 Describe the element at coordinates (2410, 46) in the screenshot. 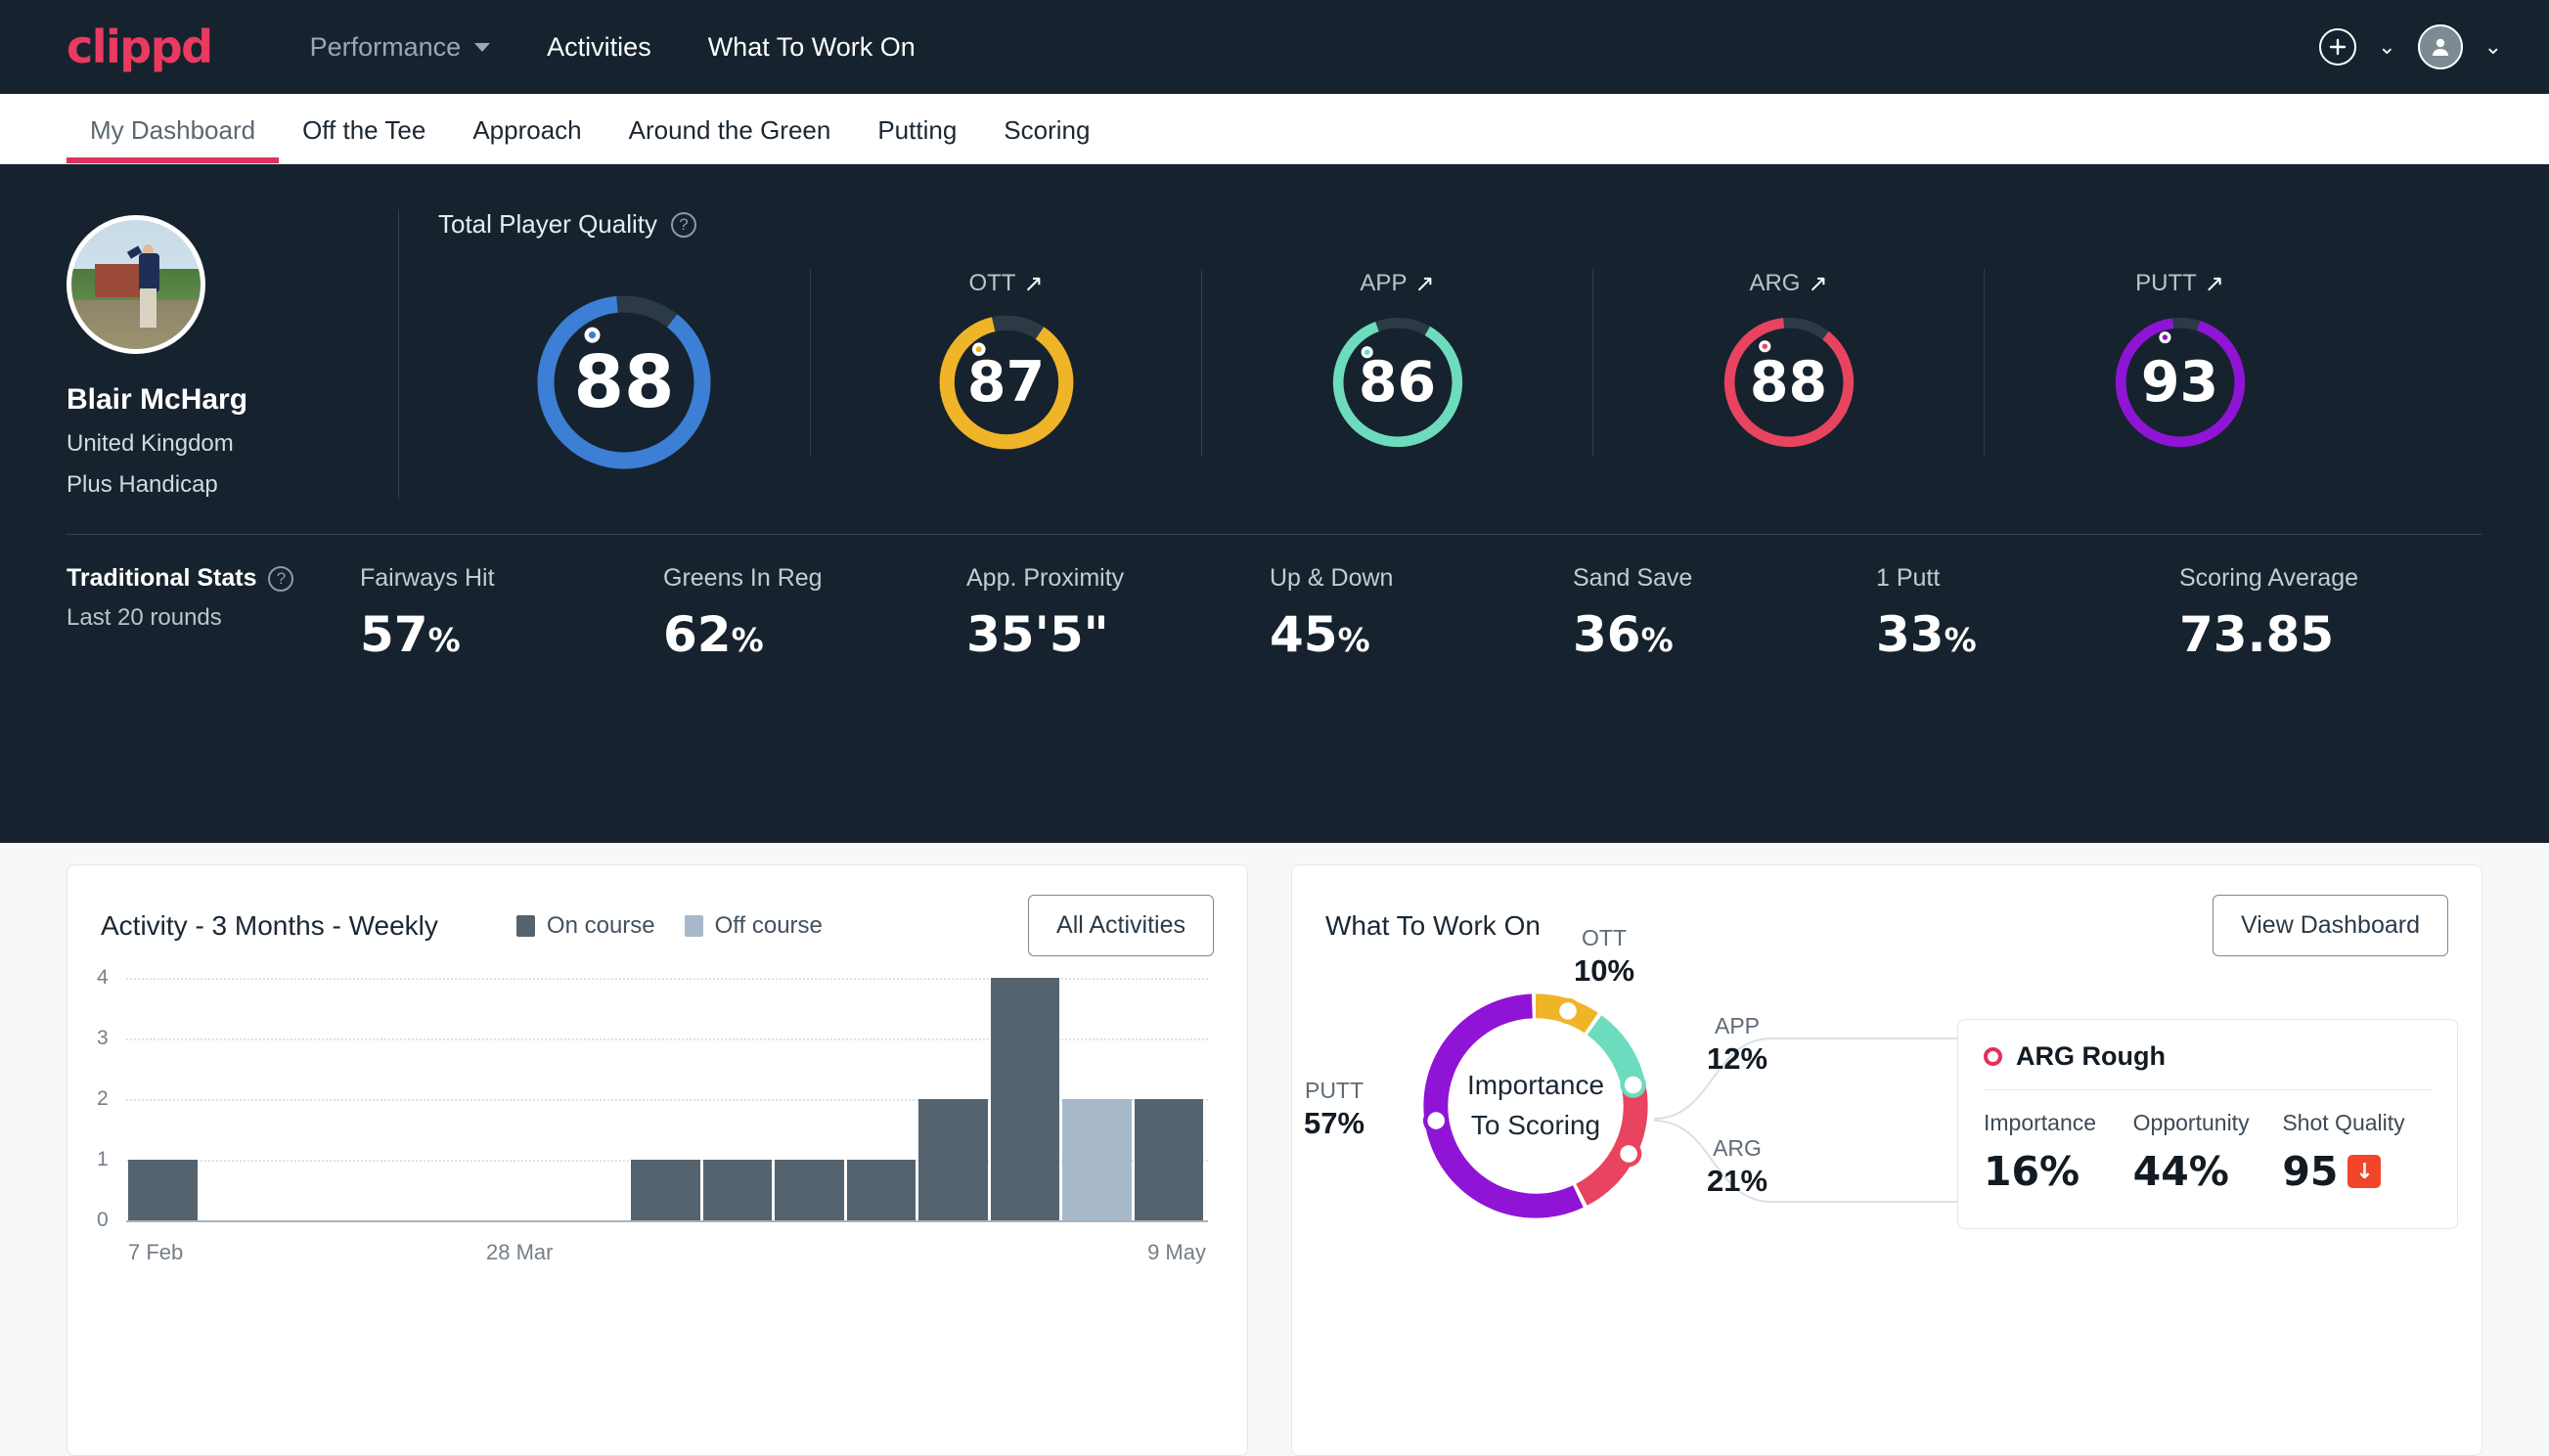

I see `top-right-actions: ⌄ ⌄` at that location.